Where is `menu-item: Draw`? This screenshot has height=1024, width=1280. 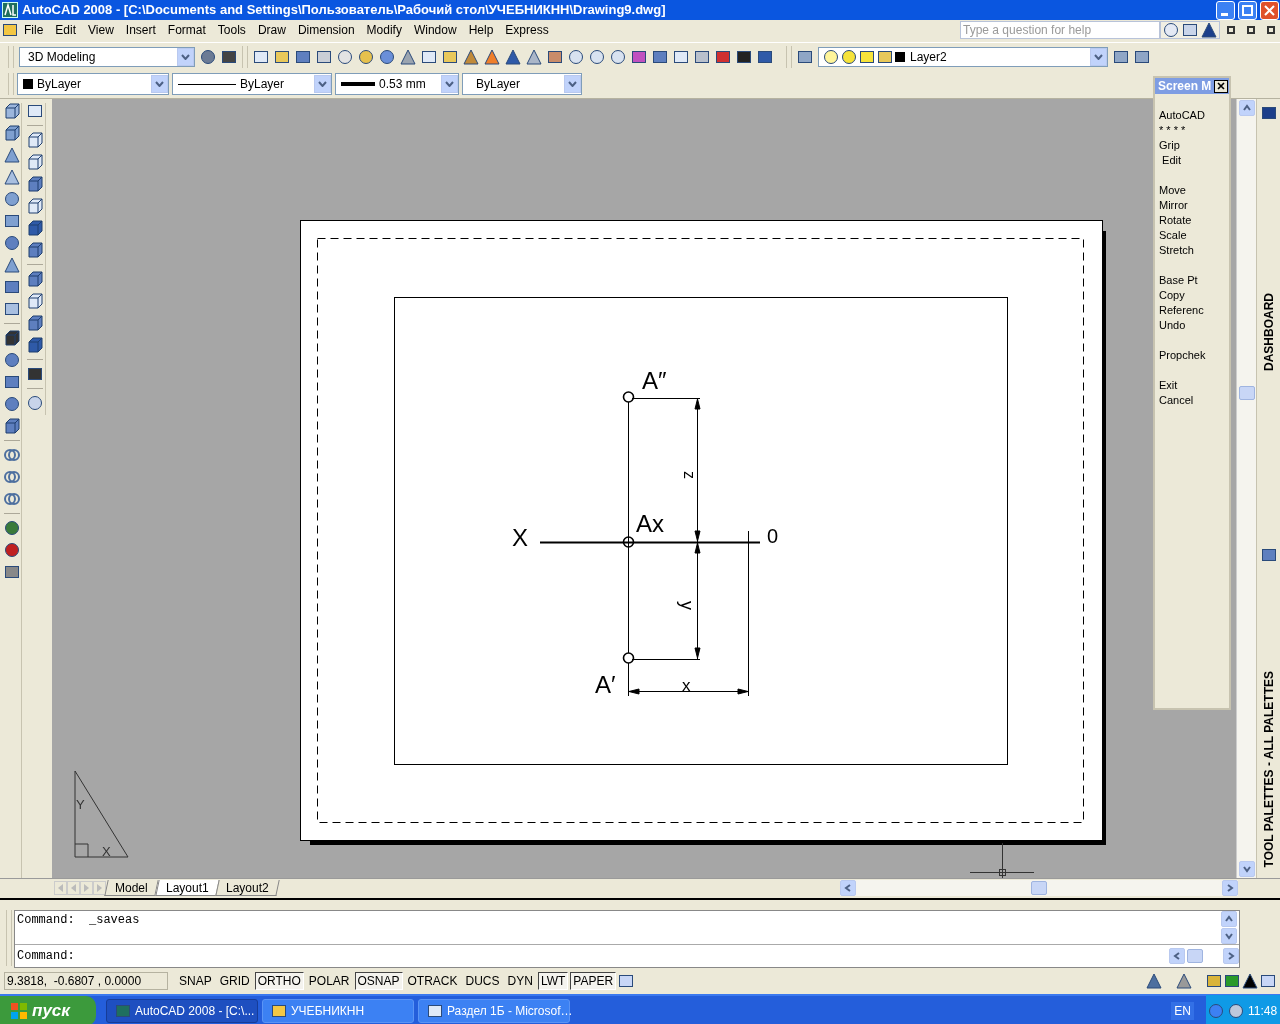 menu-item: Draw is located at coordinates (271, 30).